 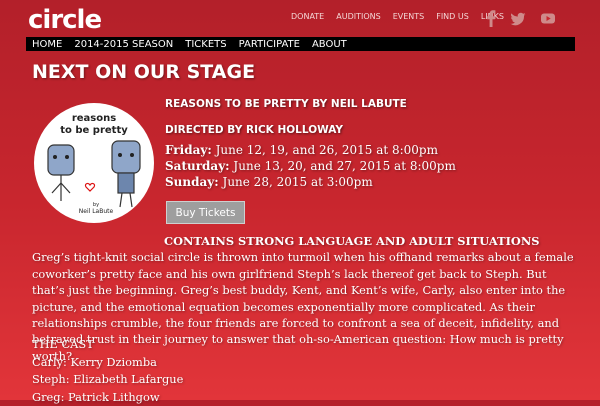 What do you see at coordinates (286, 104) in the screenshot?
I see `show-title: REASONS TO BE PRETTY BY NEIL LABUTE` at bounding box center [286, 104].